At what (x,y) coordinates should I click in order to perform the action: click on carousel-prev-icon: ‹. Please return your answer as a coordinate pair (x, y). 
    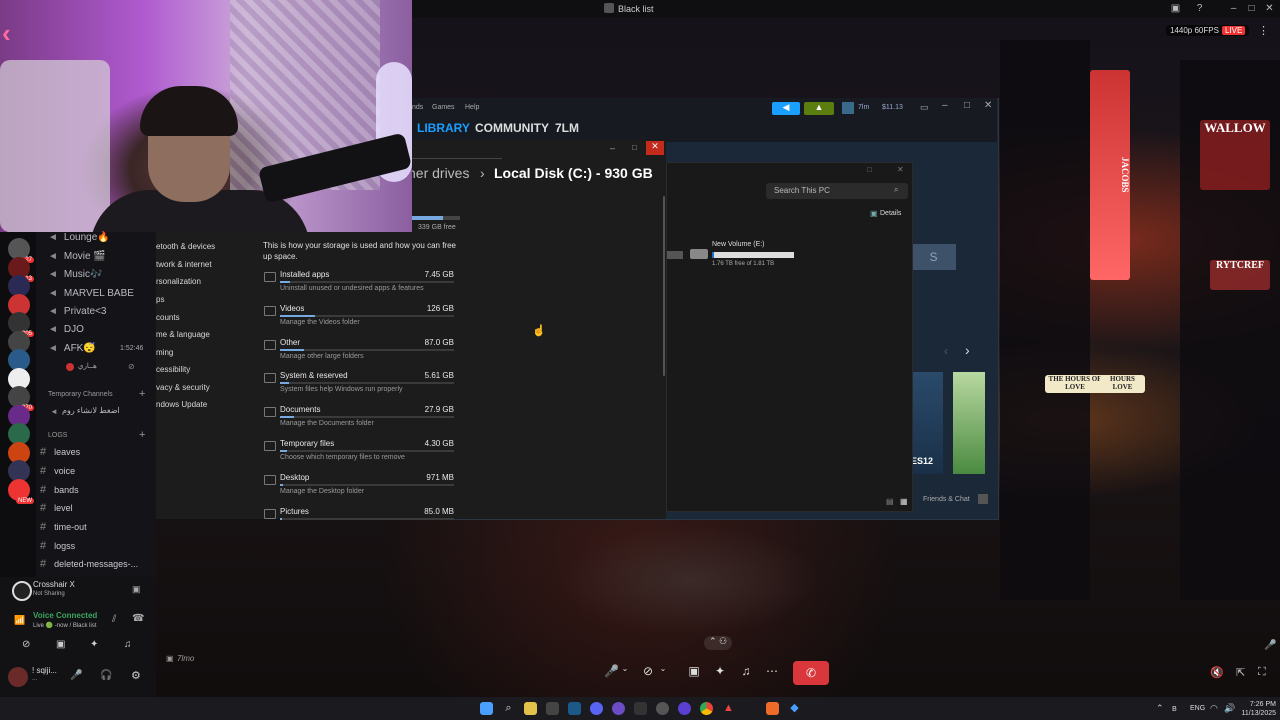
    Looking at the image, I should click on (946, 351).